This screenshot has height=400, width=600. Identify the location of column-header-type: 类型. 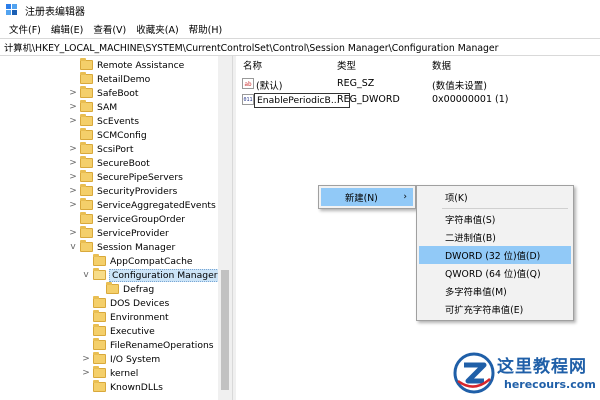
(346, 65).